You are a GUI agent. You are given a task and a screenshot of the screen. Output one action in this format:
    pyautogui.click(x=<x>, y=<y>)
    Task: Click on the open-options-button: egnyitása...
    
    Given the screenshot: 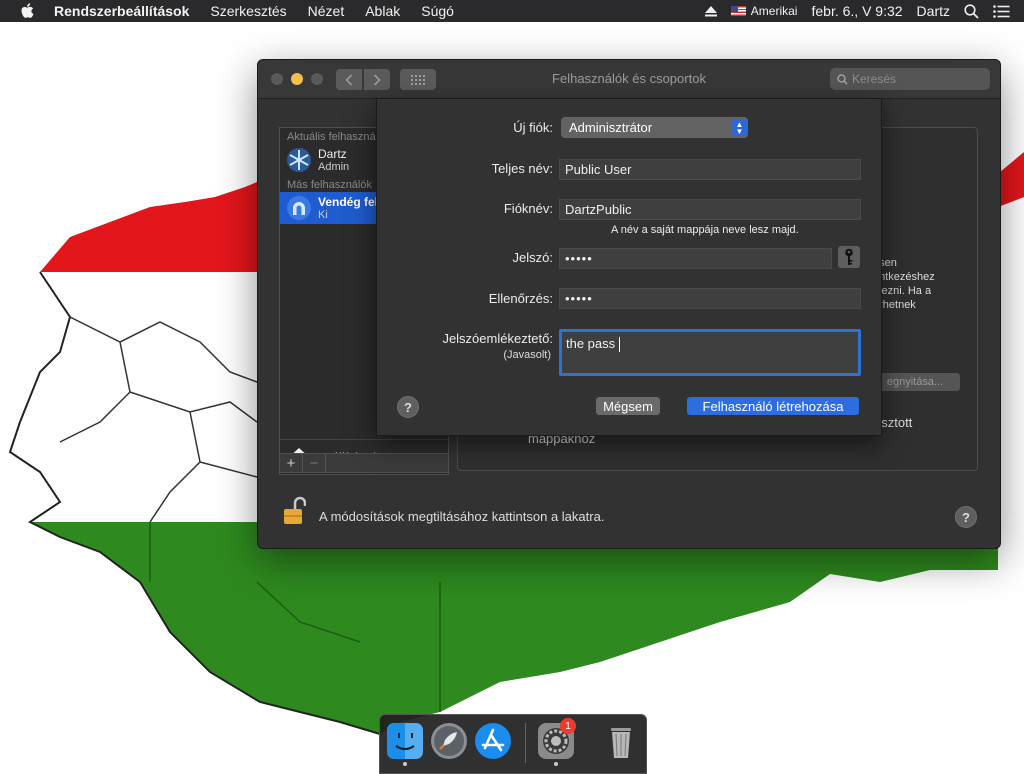 What is the action you would take?
    pyautogui.click(x=915, y=382)
    